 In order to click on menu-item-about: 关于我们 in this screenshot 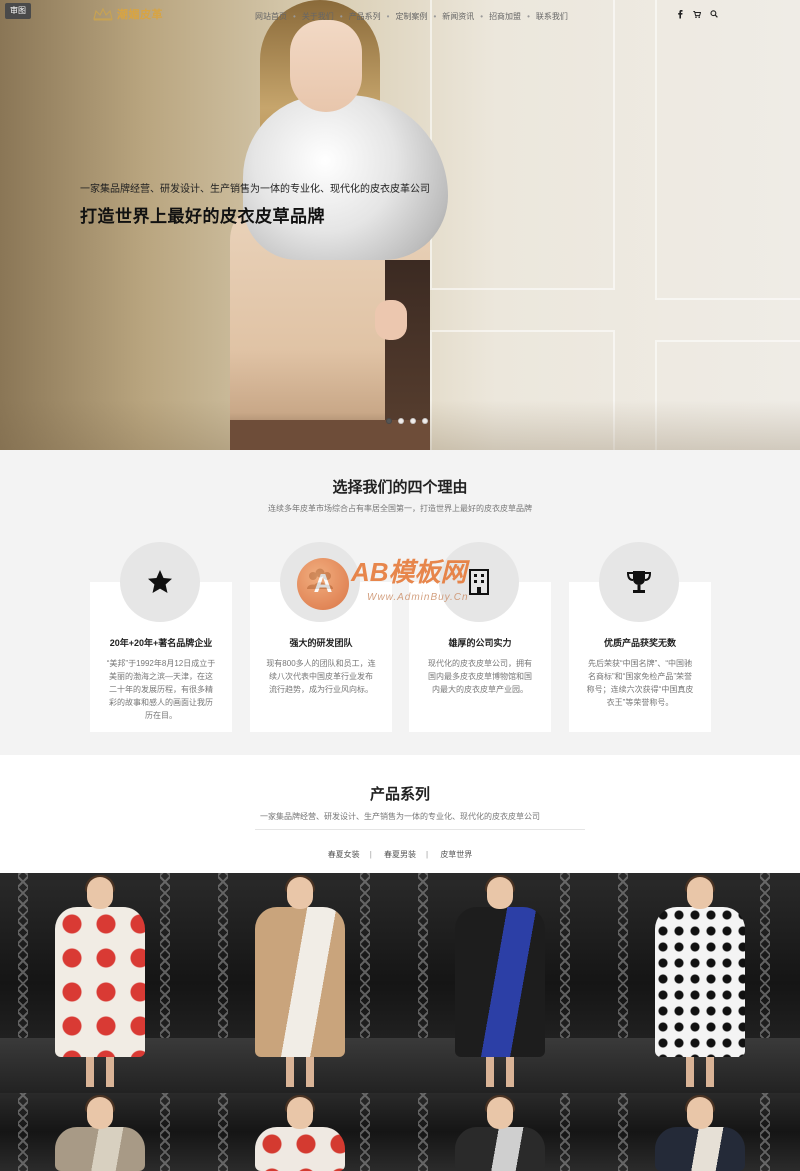, I will do `click(318, 16)`.